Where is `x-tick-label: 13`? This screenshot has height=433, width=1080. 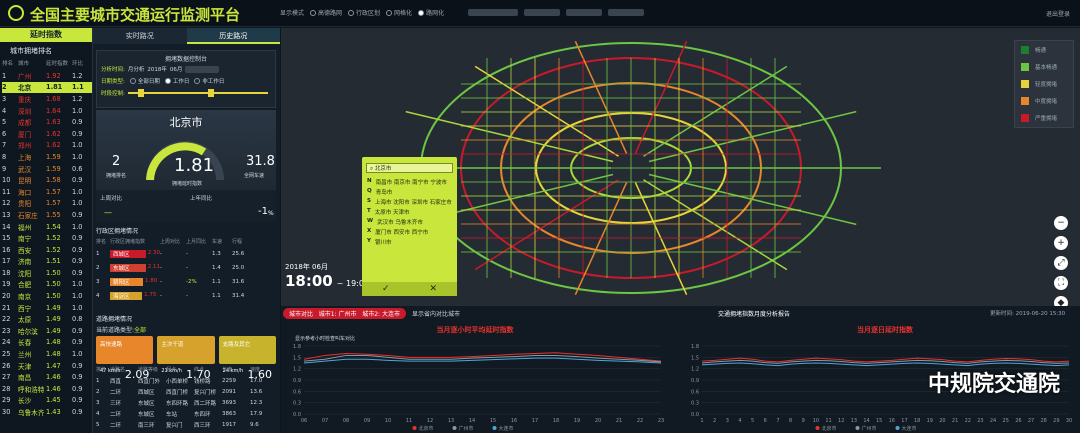
x-tick-label: 13 is located at coordinates (451, 421).